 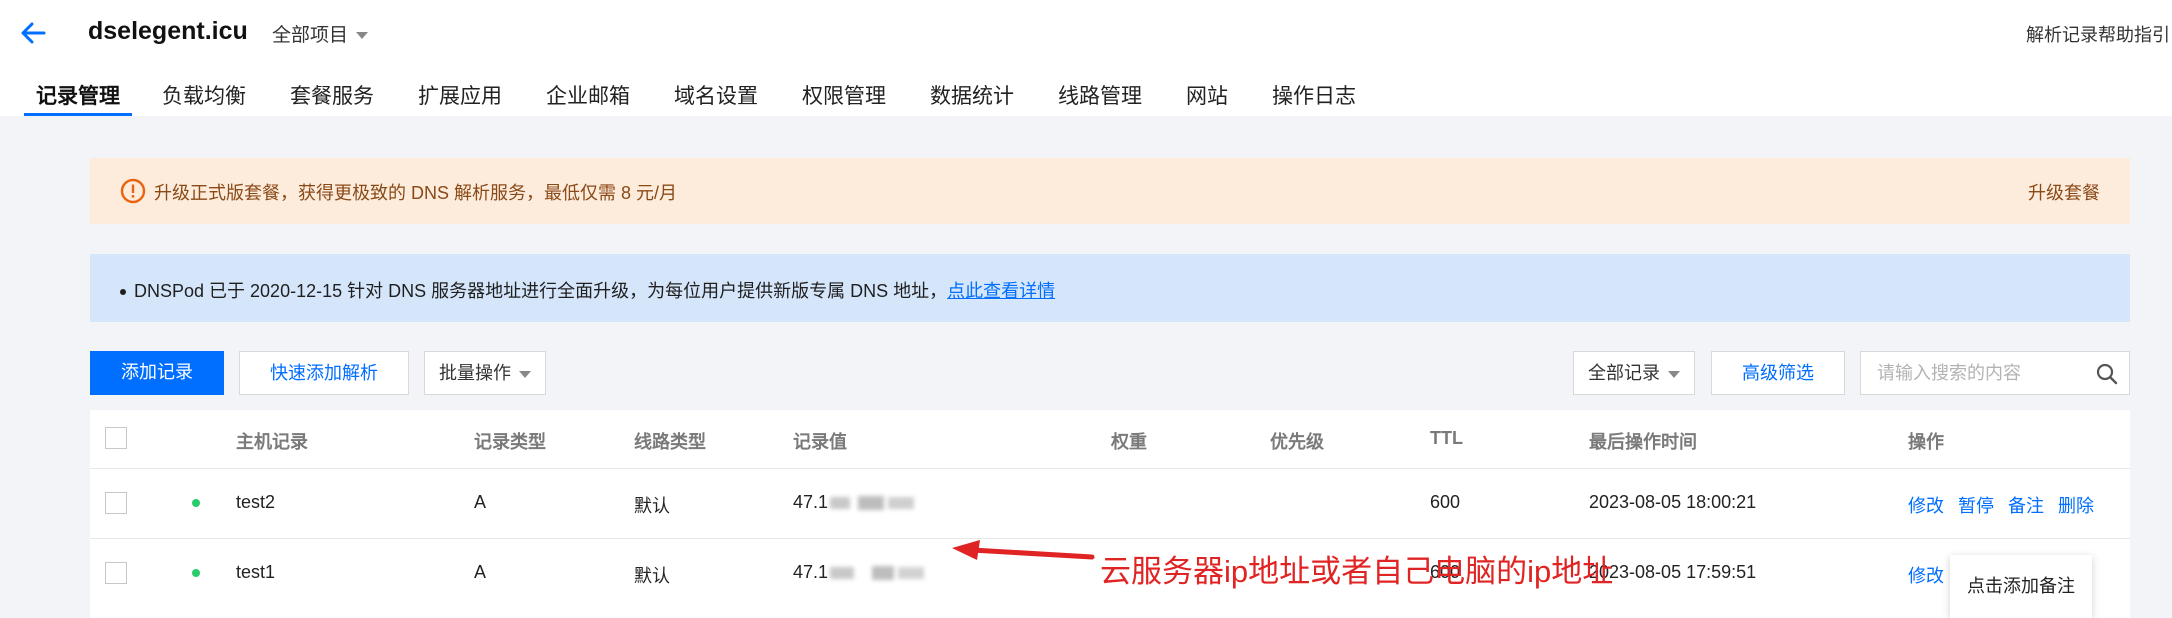 I want to click on batch-operation-dropdown: 批量操作, so click(x=485, y=373).